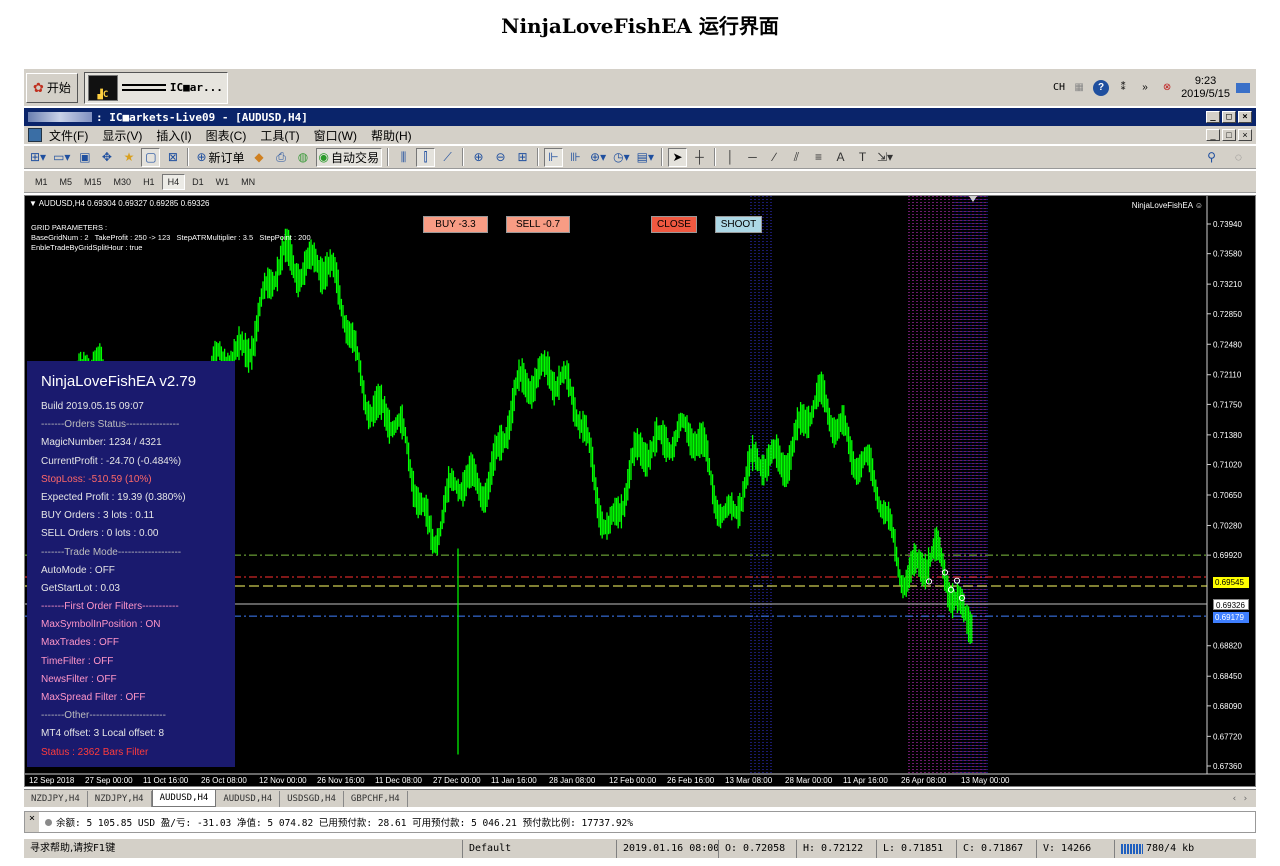  Describe the element at coordinates (598, 157) in the screenshot. I see `indicators-icon: ⊕▾` at that location.